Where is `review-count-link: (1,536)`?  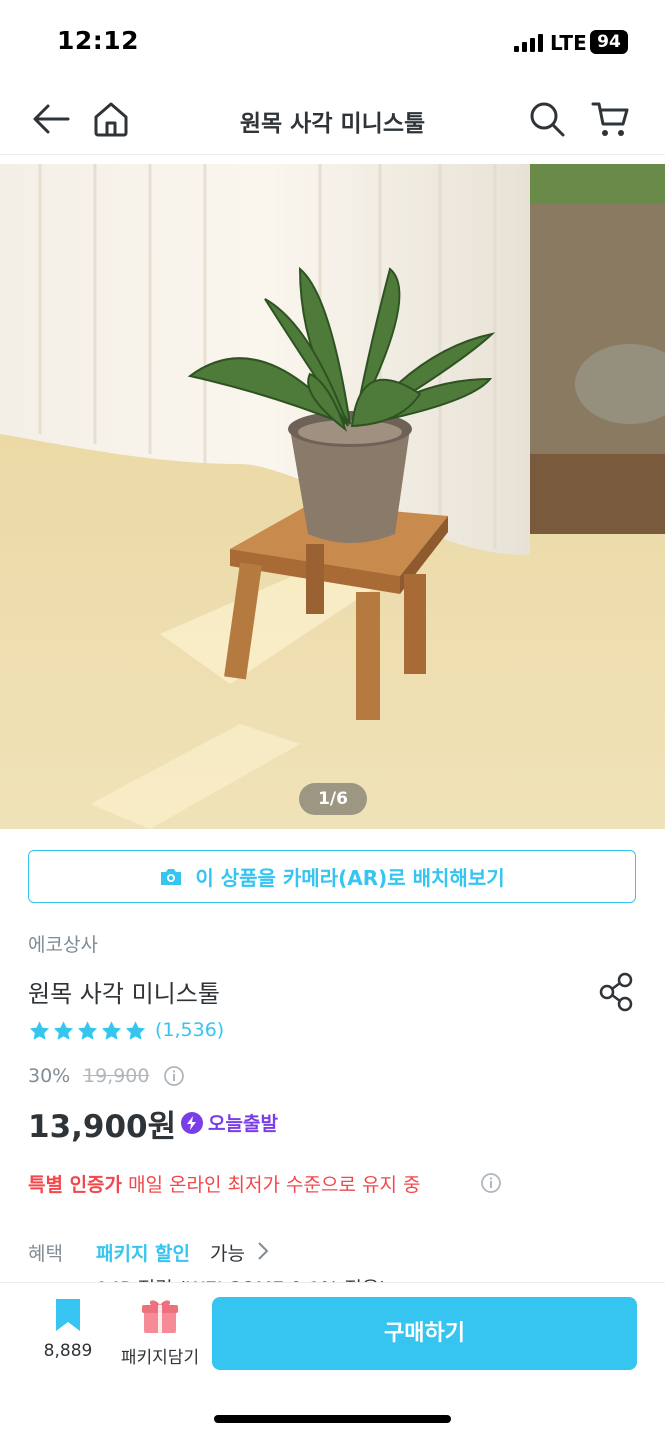 review-count-link: (1,536) is located at coordinates (189, 1030).